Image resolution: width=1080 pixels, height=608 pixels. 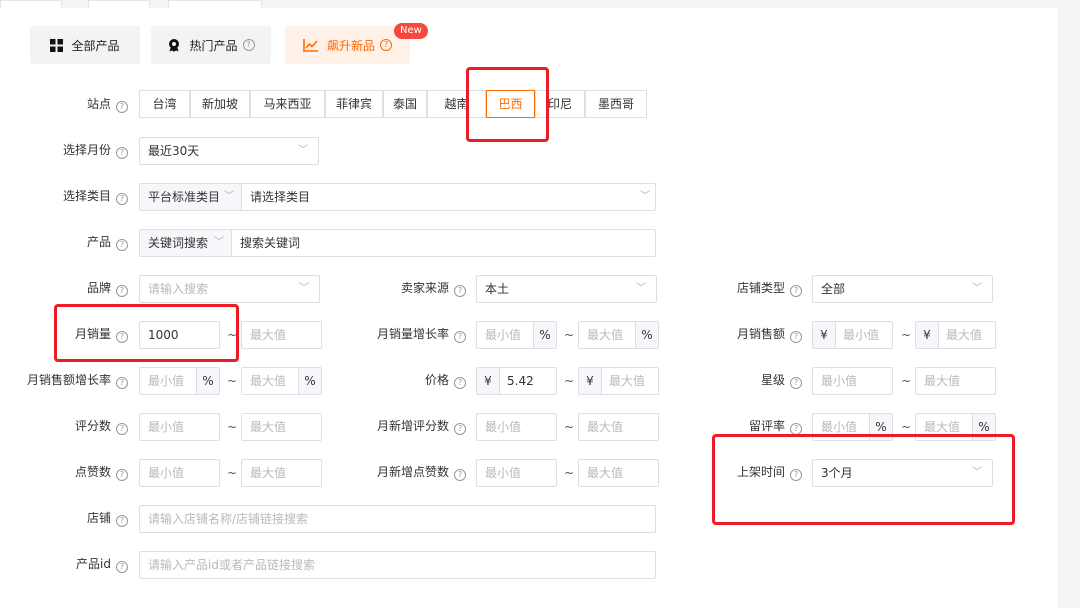 I want to click on monthly-sales-growth-max-input: 最大值%, so click(x=618, y=335).